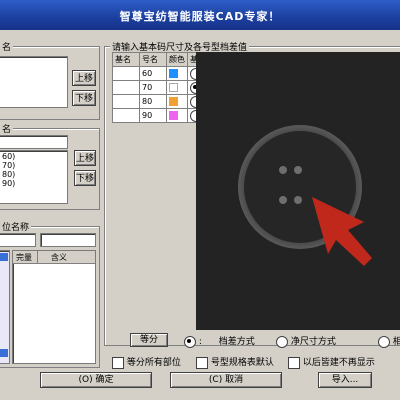 The image size is (400, 400). Describe the element at coordinates (7, 128) in the screenshot. I see `group-sizes-title: 名` at that location.